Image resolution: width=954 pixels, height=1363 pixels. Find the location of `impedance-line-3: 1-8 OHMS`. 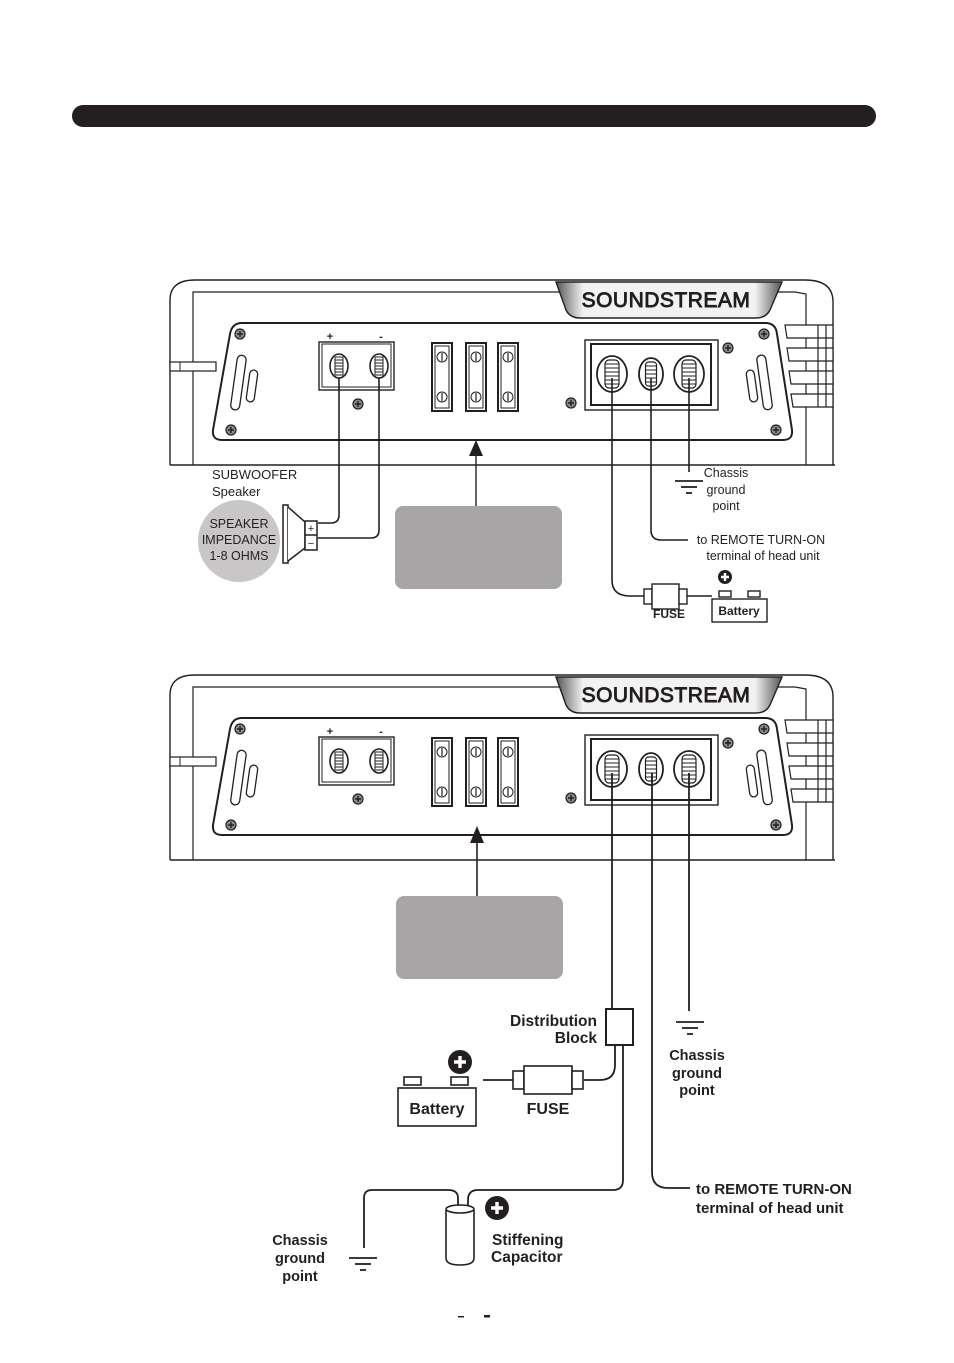

impedance-line-3: 1-8 OHMS is located at coordinates (238, 556).